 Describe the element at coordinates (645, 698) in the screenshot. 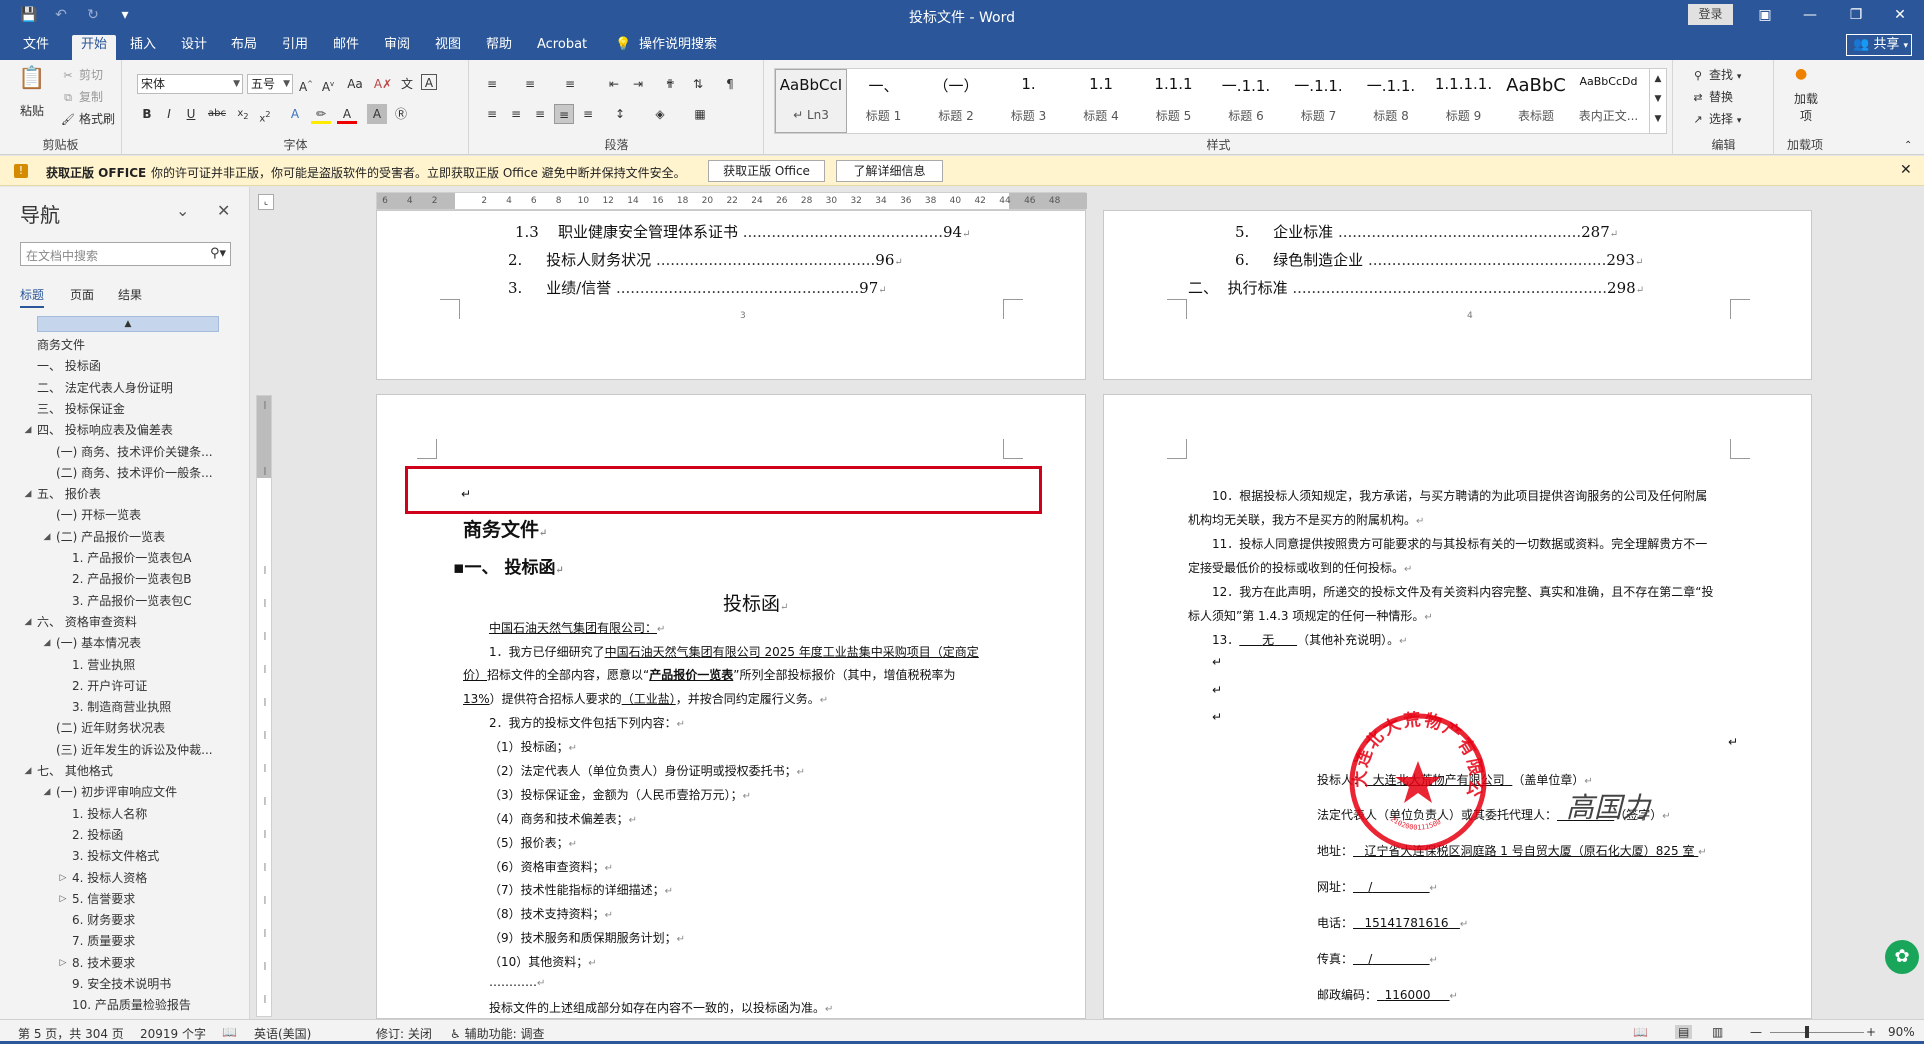

I see `paragraph: 13%）提供符合招标人要求的（工业盐），并按合同约定履行义务。↵` at that location.